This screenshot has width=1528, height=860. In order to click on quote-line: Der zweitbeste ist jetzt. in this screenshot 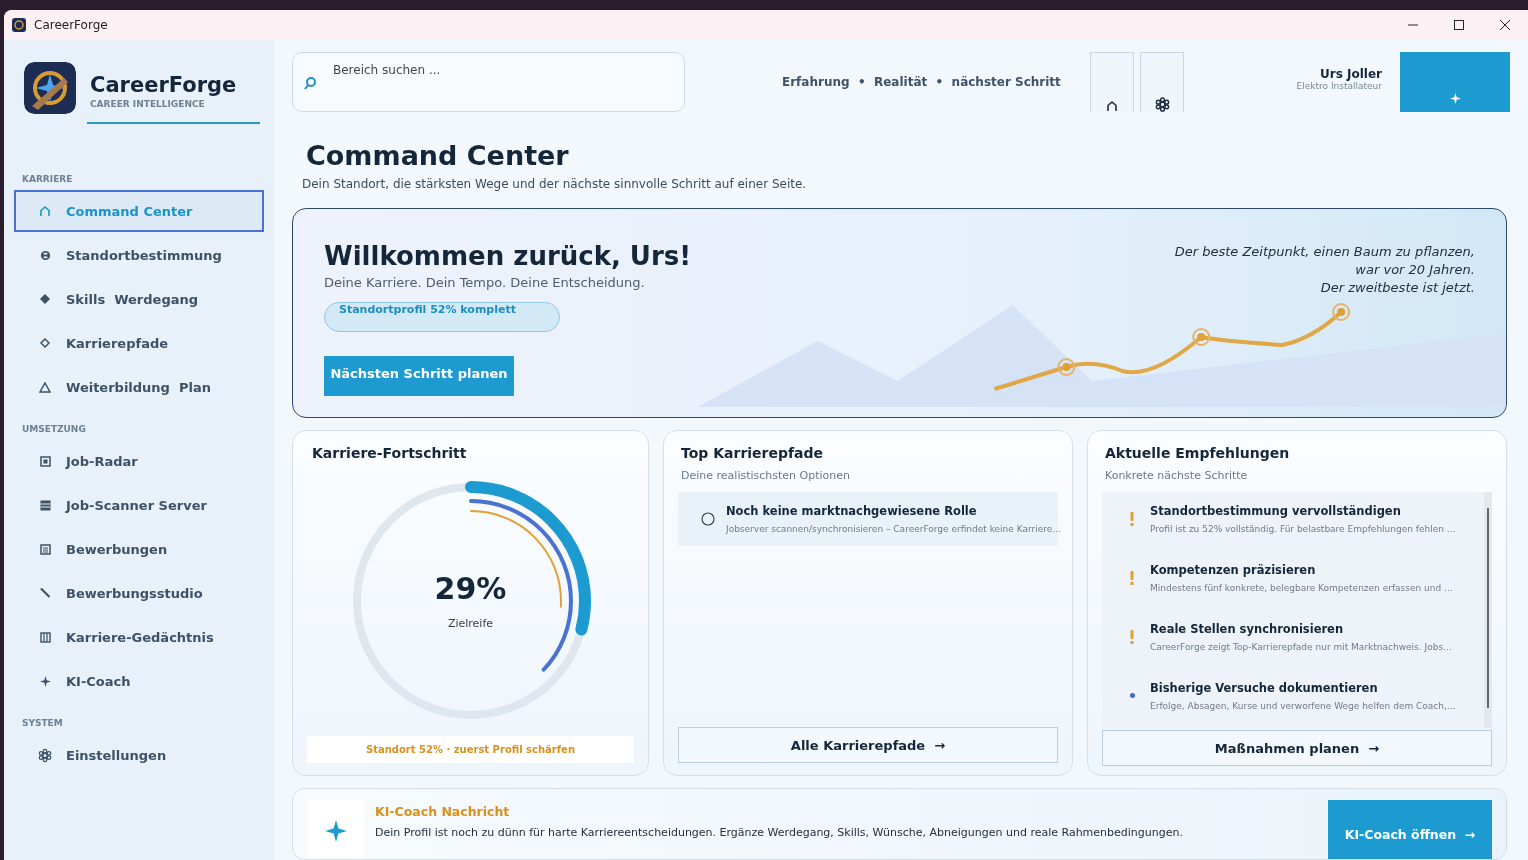, I will do `click(1397, 288)`.